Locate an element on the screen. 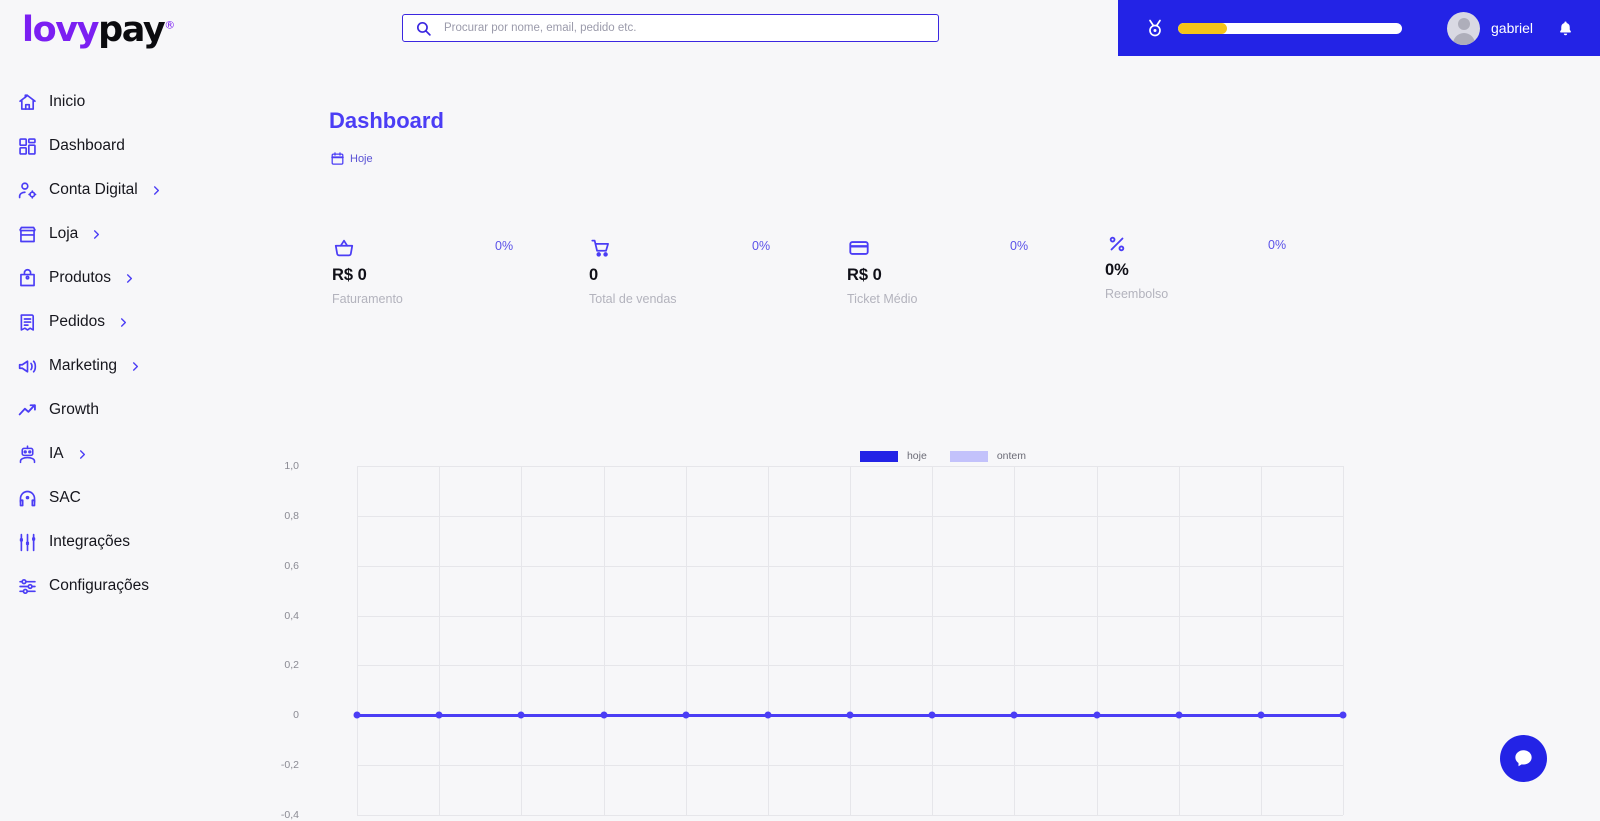  sidebar-item-marketing: Marketing is located at coordinates (150, 366).